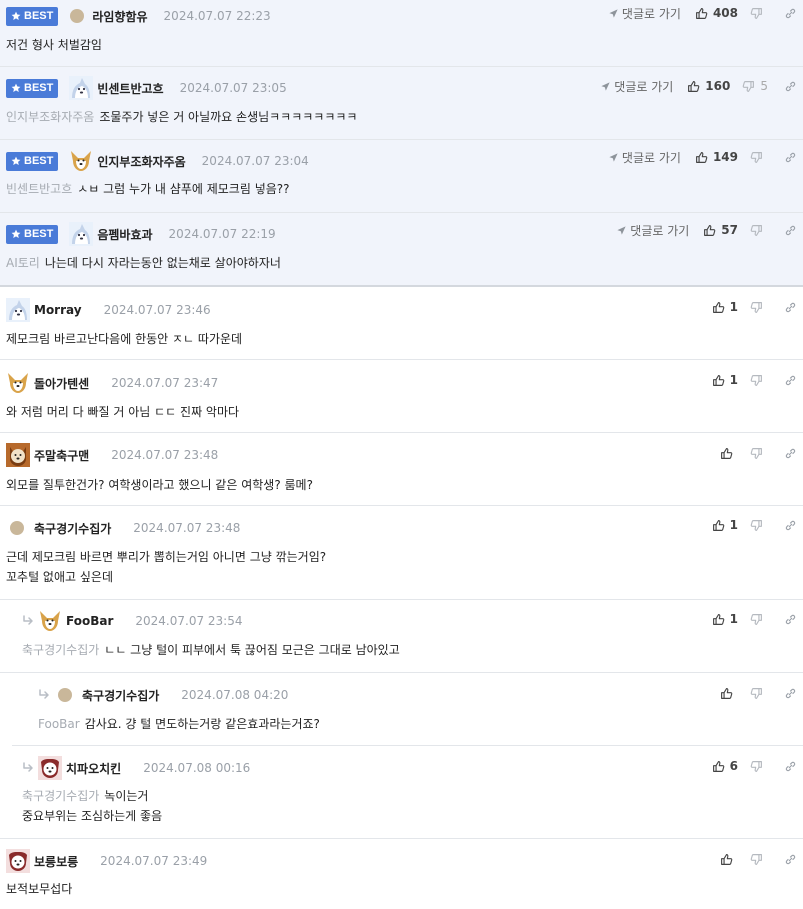 This screenshot has width=803, height=909. I want to click on link-icon, so click(790, 859).